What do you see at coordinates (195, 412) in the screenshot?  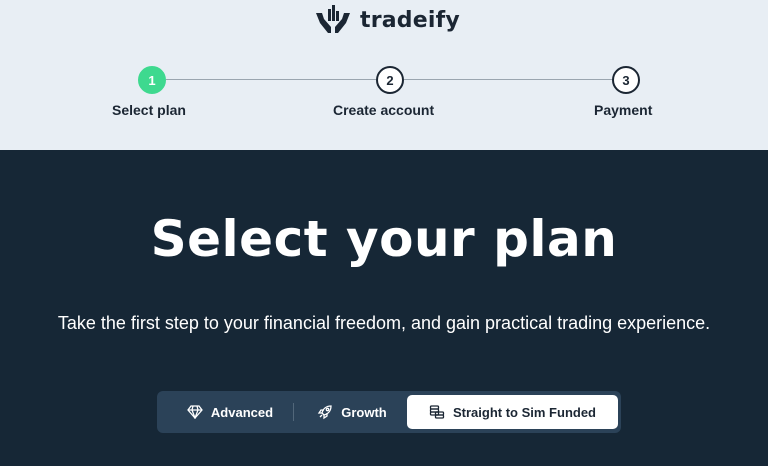 I see `diamond-icon` at bounding box center [195, 412].